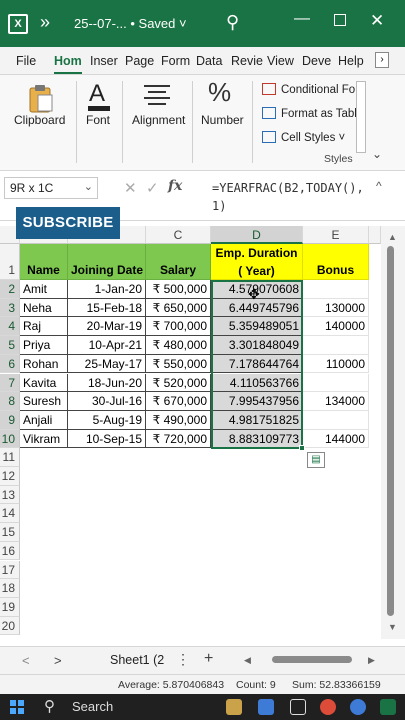 The height and width of the screenshot is (720, 405). What do you see at coordinates (107, 308) in the screenshot?
I see `cell-date: 15-Feb-18` at bounding box center [107, 308].